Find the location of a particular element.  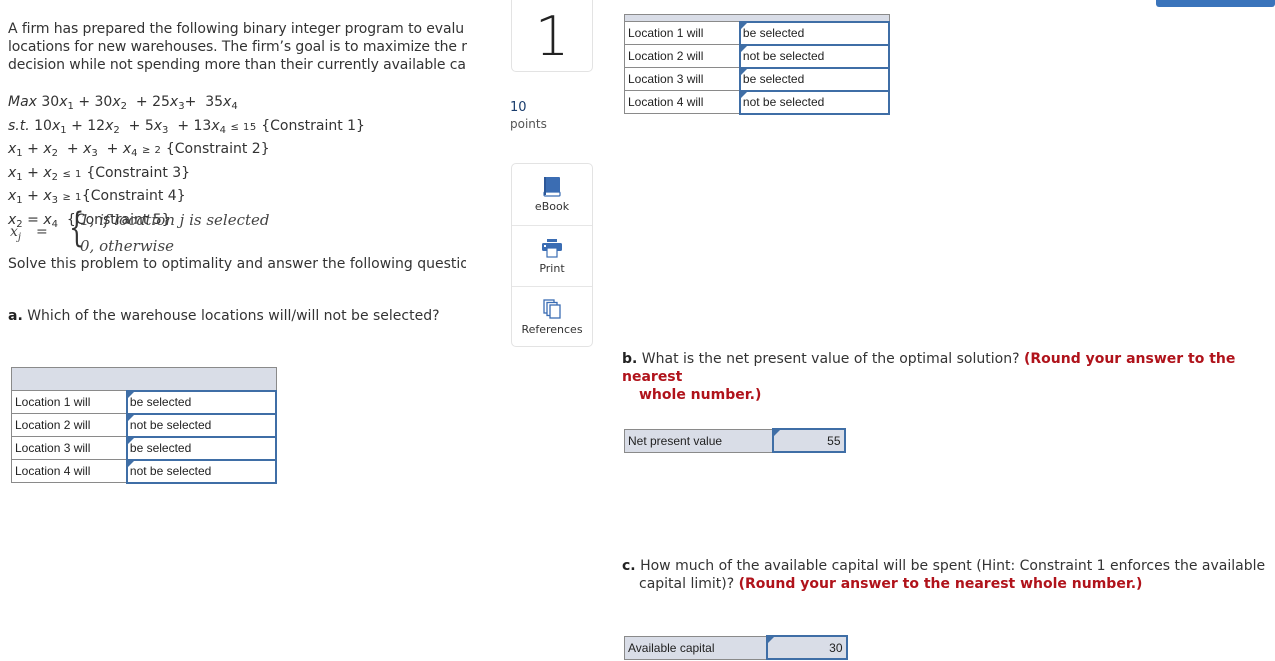

npv-label: Net present value is located at coordinates (698, 440).